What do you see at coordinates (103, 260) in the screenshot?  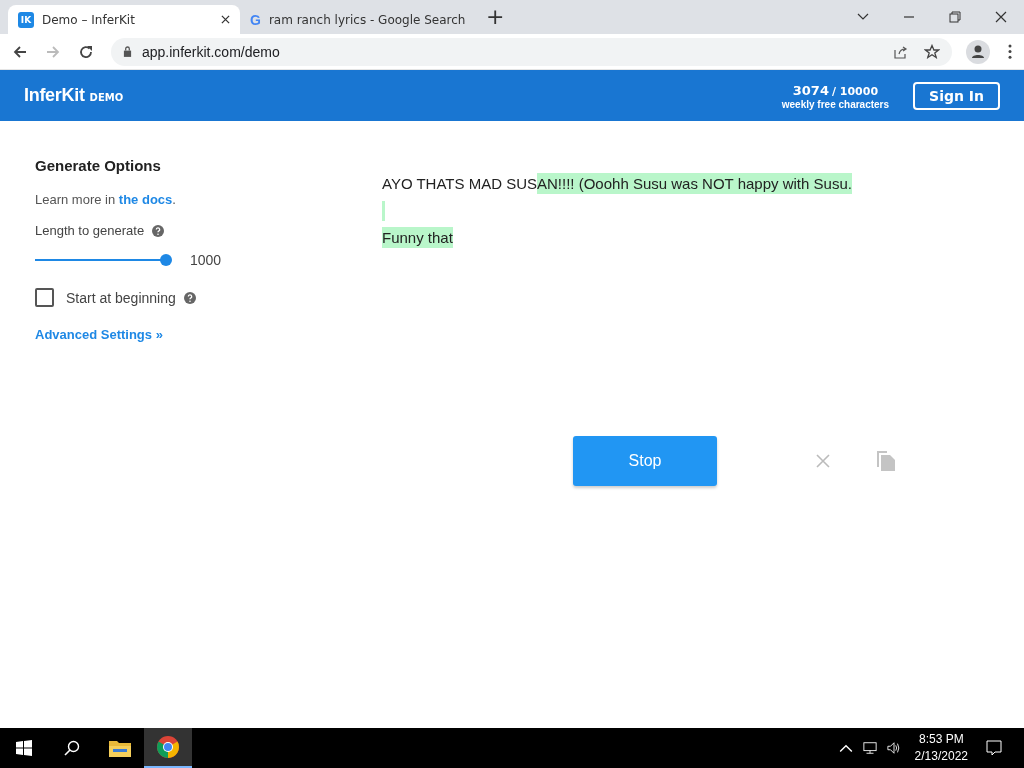 I see `length-slider` at bounding box center [103, 260].